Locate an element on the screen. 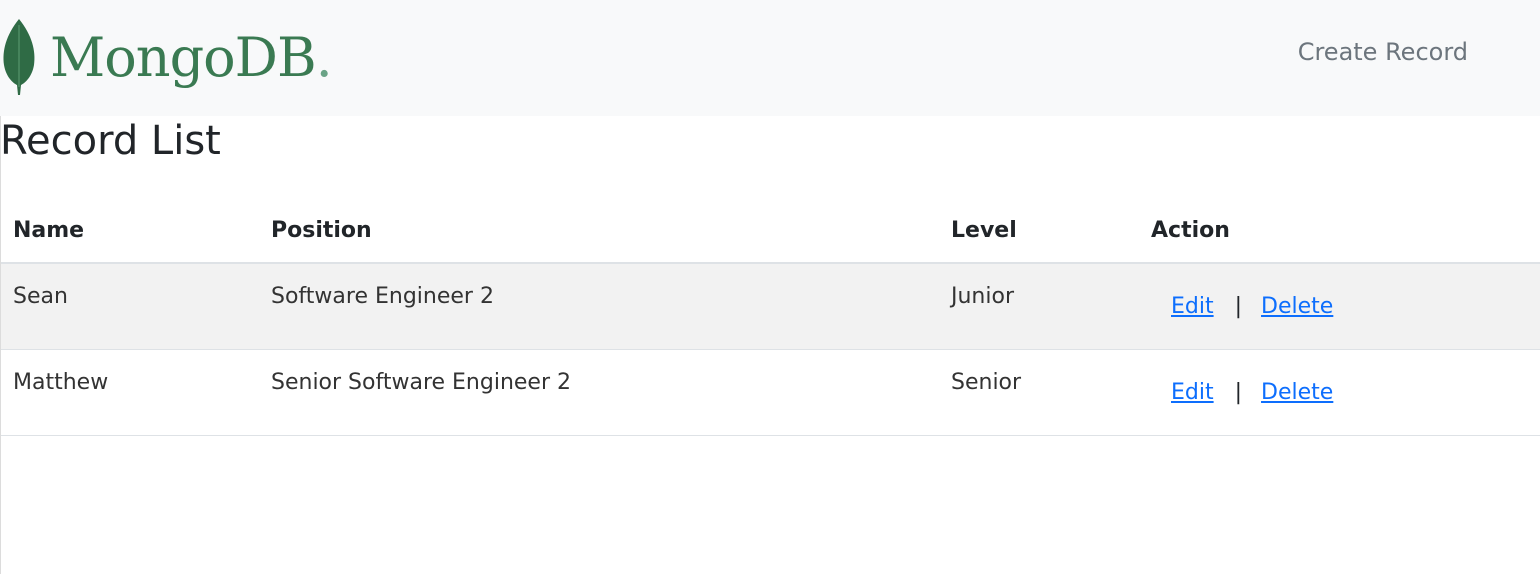  cell-position: Software Engineer 2 is located at coordinates (598, 306).